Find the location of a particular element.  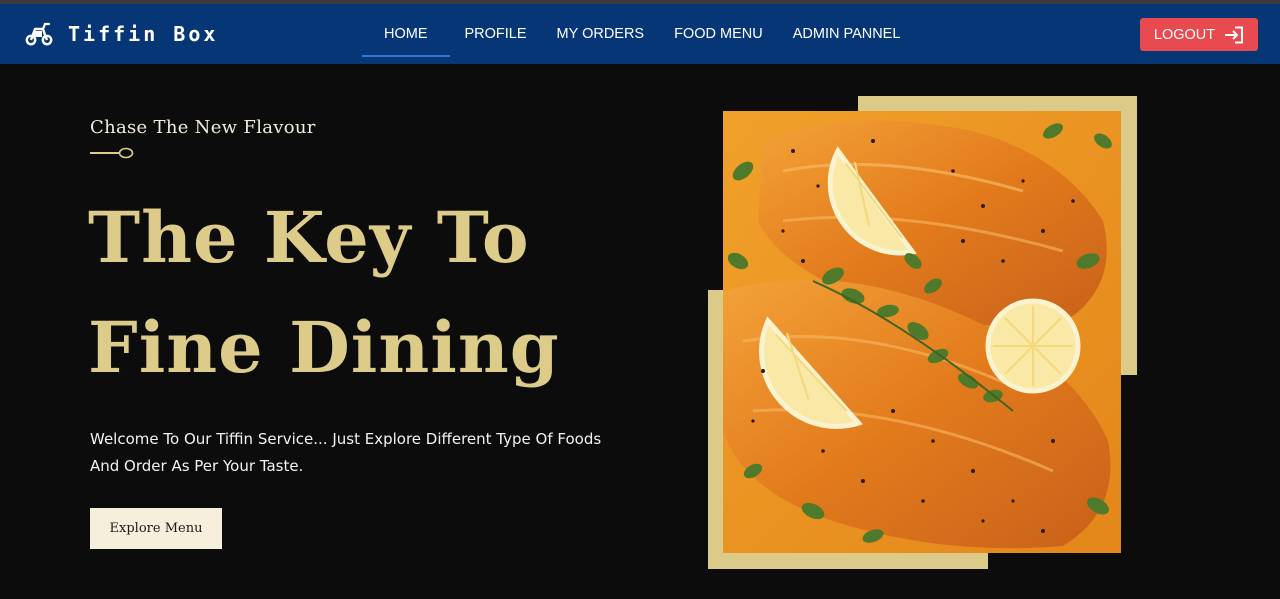

hero-title: The Key To Fine Dining is located at coordinates (324, 293).